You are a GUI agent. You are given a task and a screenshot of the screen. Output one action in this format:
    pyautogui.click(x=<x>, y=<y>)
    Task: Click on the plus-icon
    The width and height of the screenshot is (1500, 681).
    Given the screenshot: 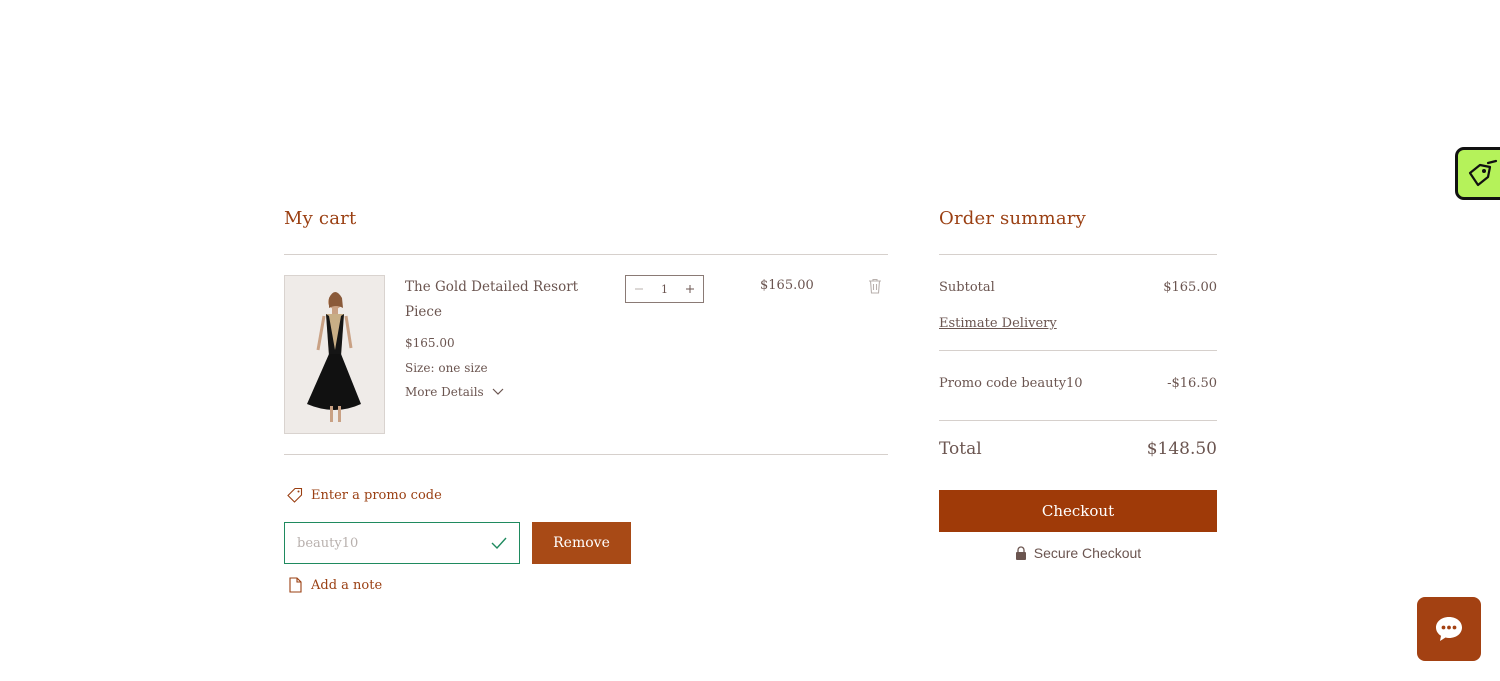 What is the action you would take?
    pyautogui.click(x=690, y=289)
    